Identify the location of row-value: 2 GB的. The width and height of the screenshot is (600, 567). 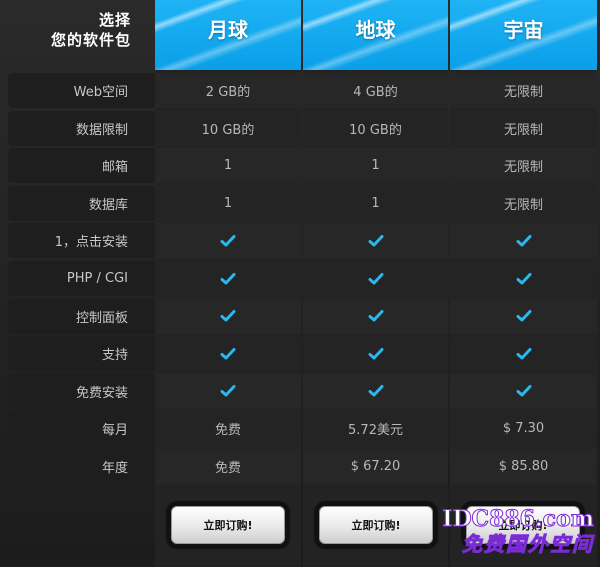
(228, 90).